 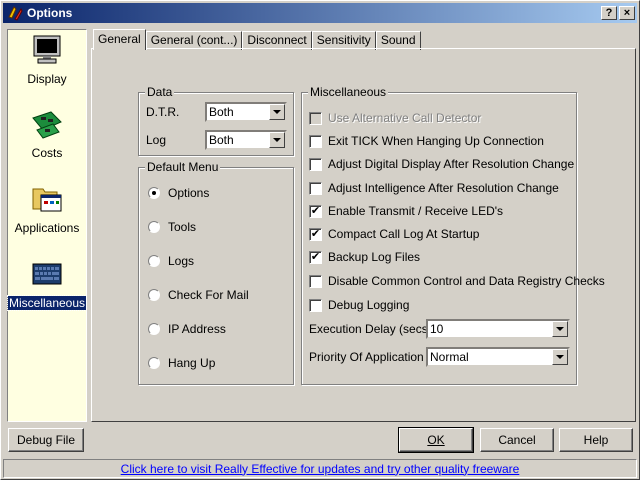 I want to click on check-compact-call-log: ✔ Compact Call Log At Startup, so click(x=394, y=234).